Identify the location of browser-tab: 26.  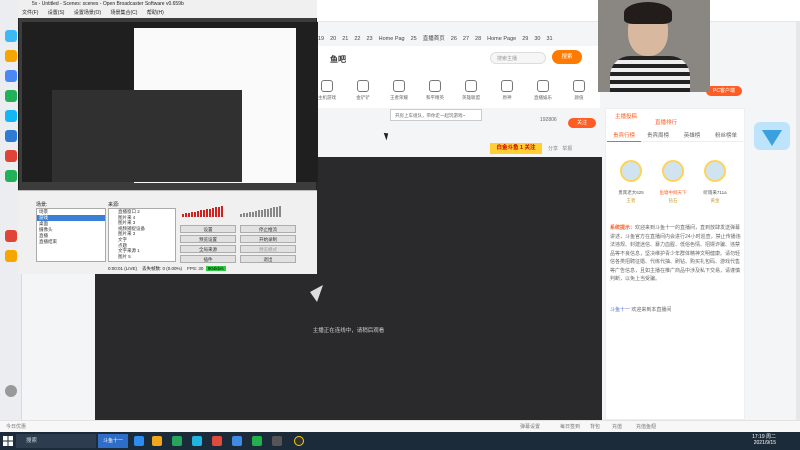
(454, 39).